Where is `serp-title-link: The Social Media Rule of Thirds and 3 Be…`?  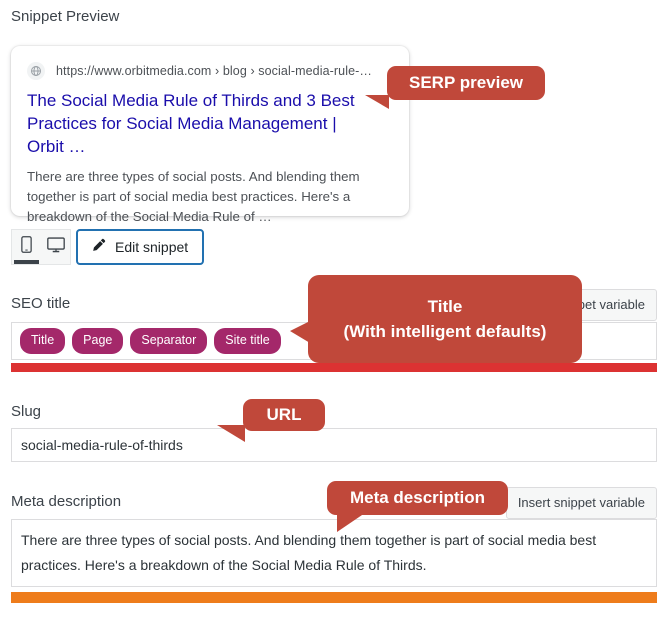
serp-title-link: The Social Media Rule of Thirds and 3 Be… is located at coordinates (202, 123).